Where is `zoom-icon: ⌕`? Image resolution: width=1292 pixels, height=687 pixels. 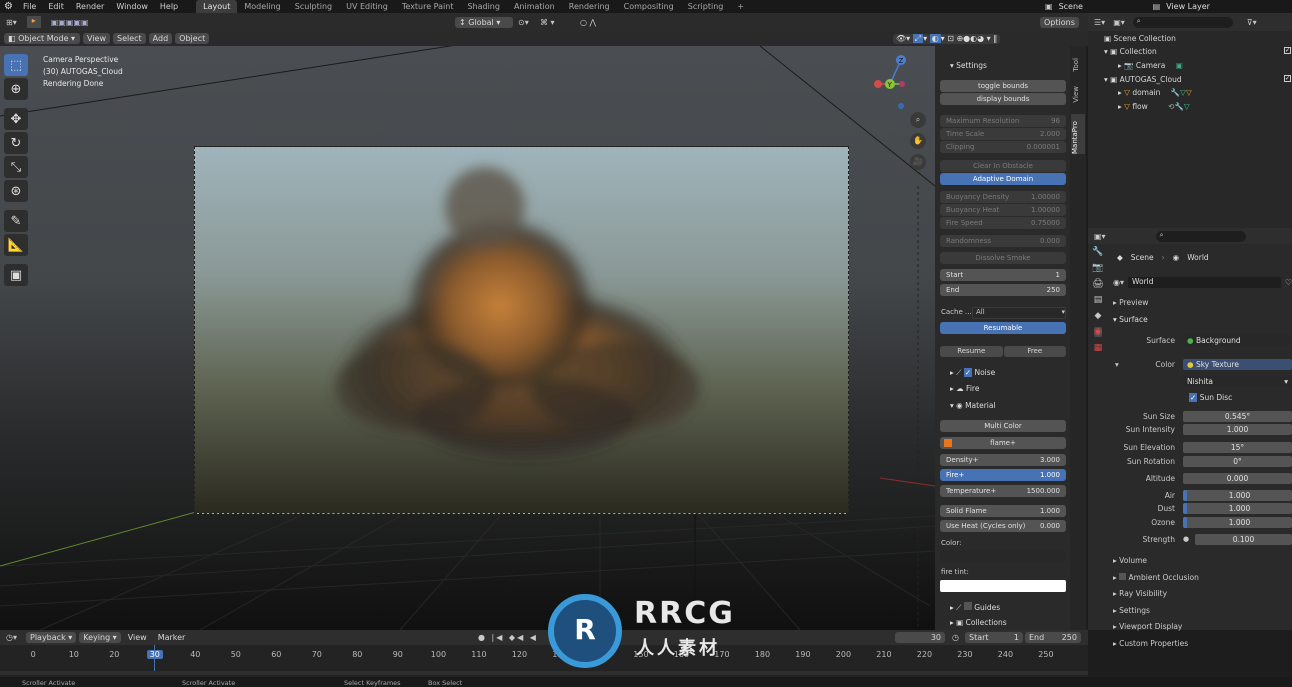 zoom-icon: ⌕ is located at coordinates (918, 120).